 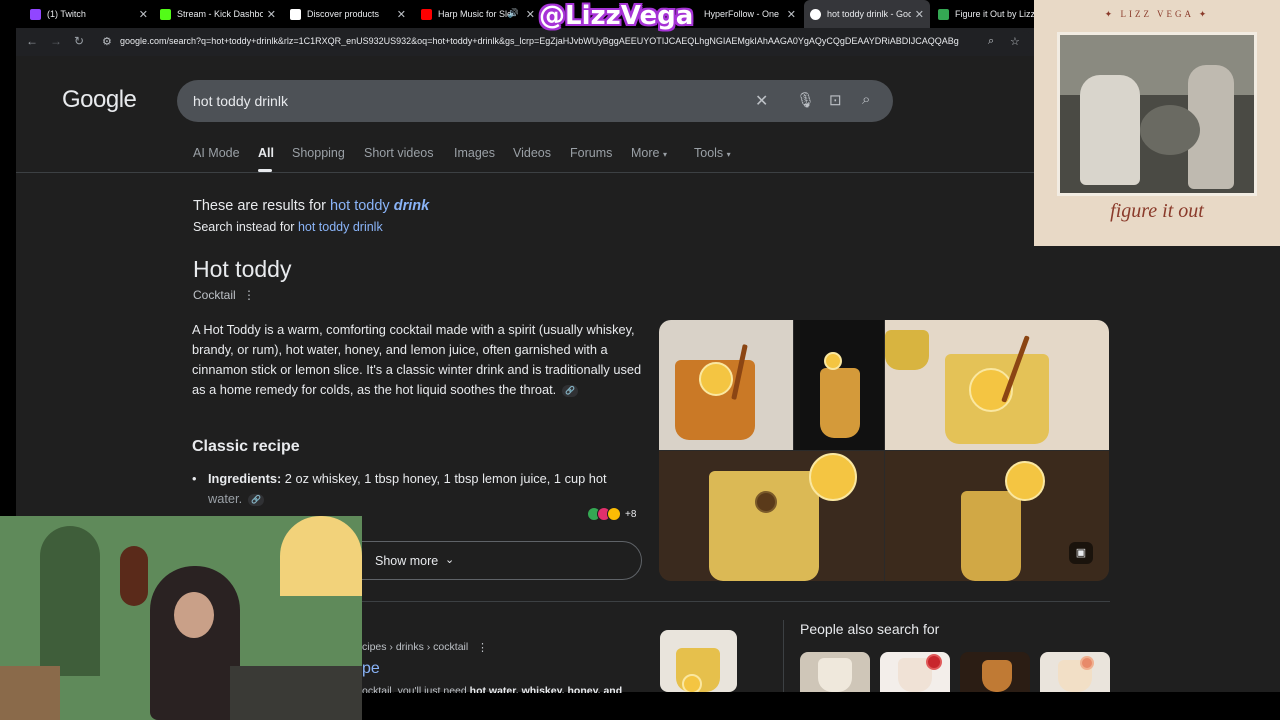 What do you see at coordinates (89, 14) in the screenshot?
I see `tab-twitch: (1) Twitch ✕` at bounding box center [89, 14].